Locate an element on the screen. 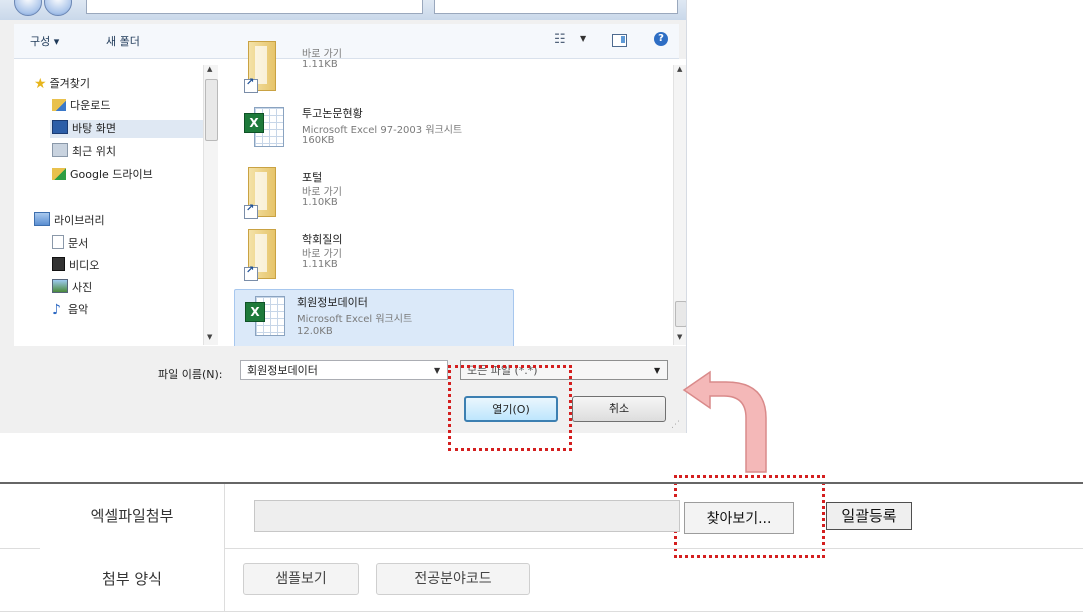  file-size: 160KB is located at coordinates (318, 140).